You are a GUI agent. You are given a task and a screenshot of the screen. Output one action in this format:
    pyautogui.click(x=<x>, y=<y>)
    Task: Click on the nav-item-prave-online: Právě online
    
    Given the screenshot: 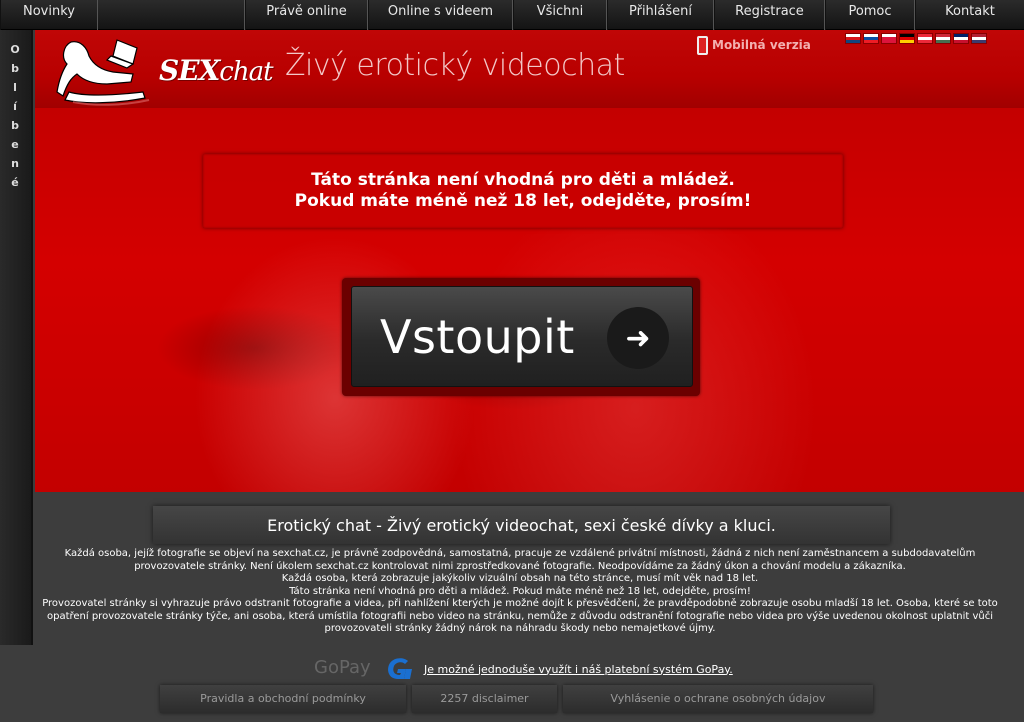 What is the action you would take?
    pyautogui.click(x=306, y=15)
    